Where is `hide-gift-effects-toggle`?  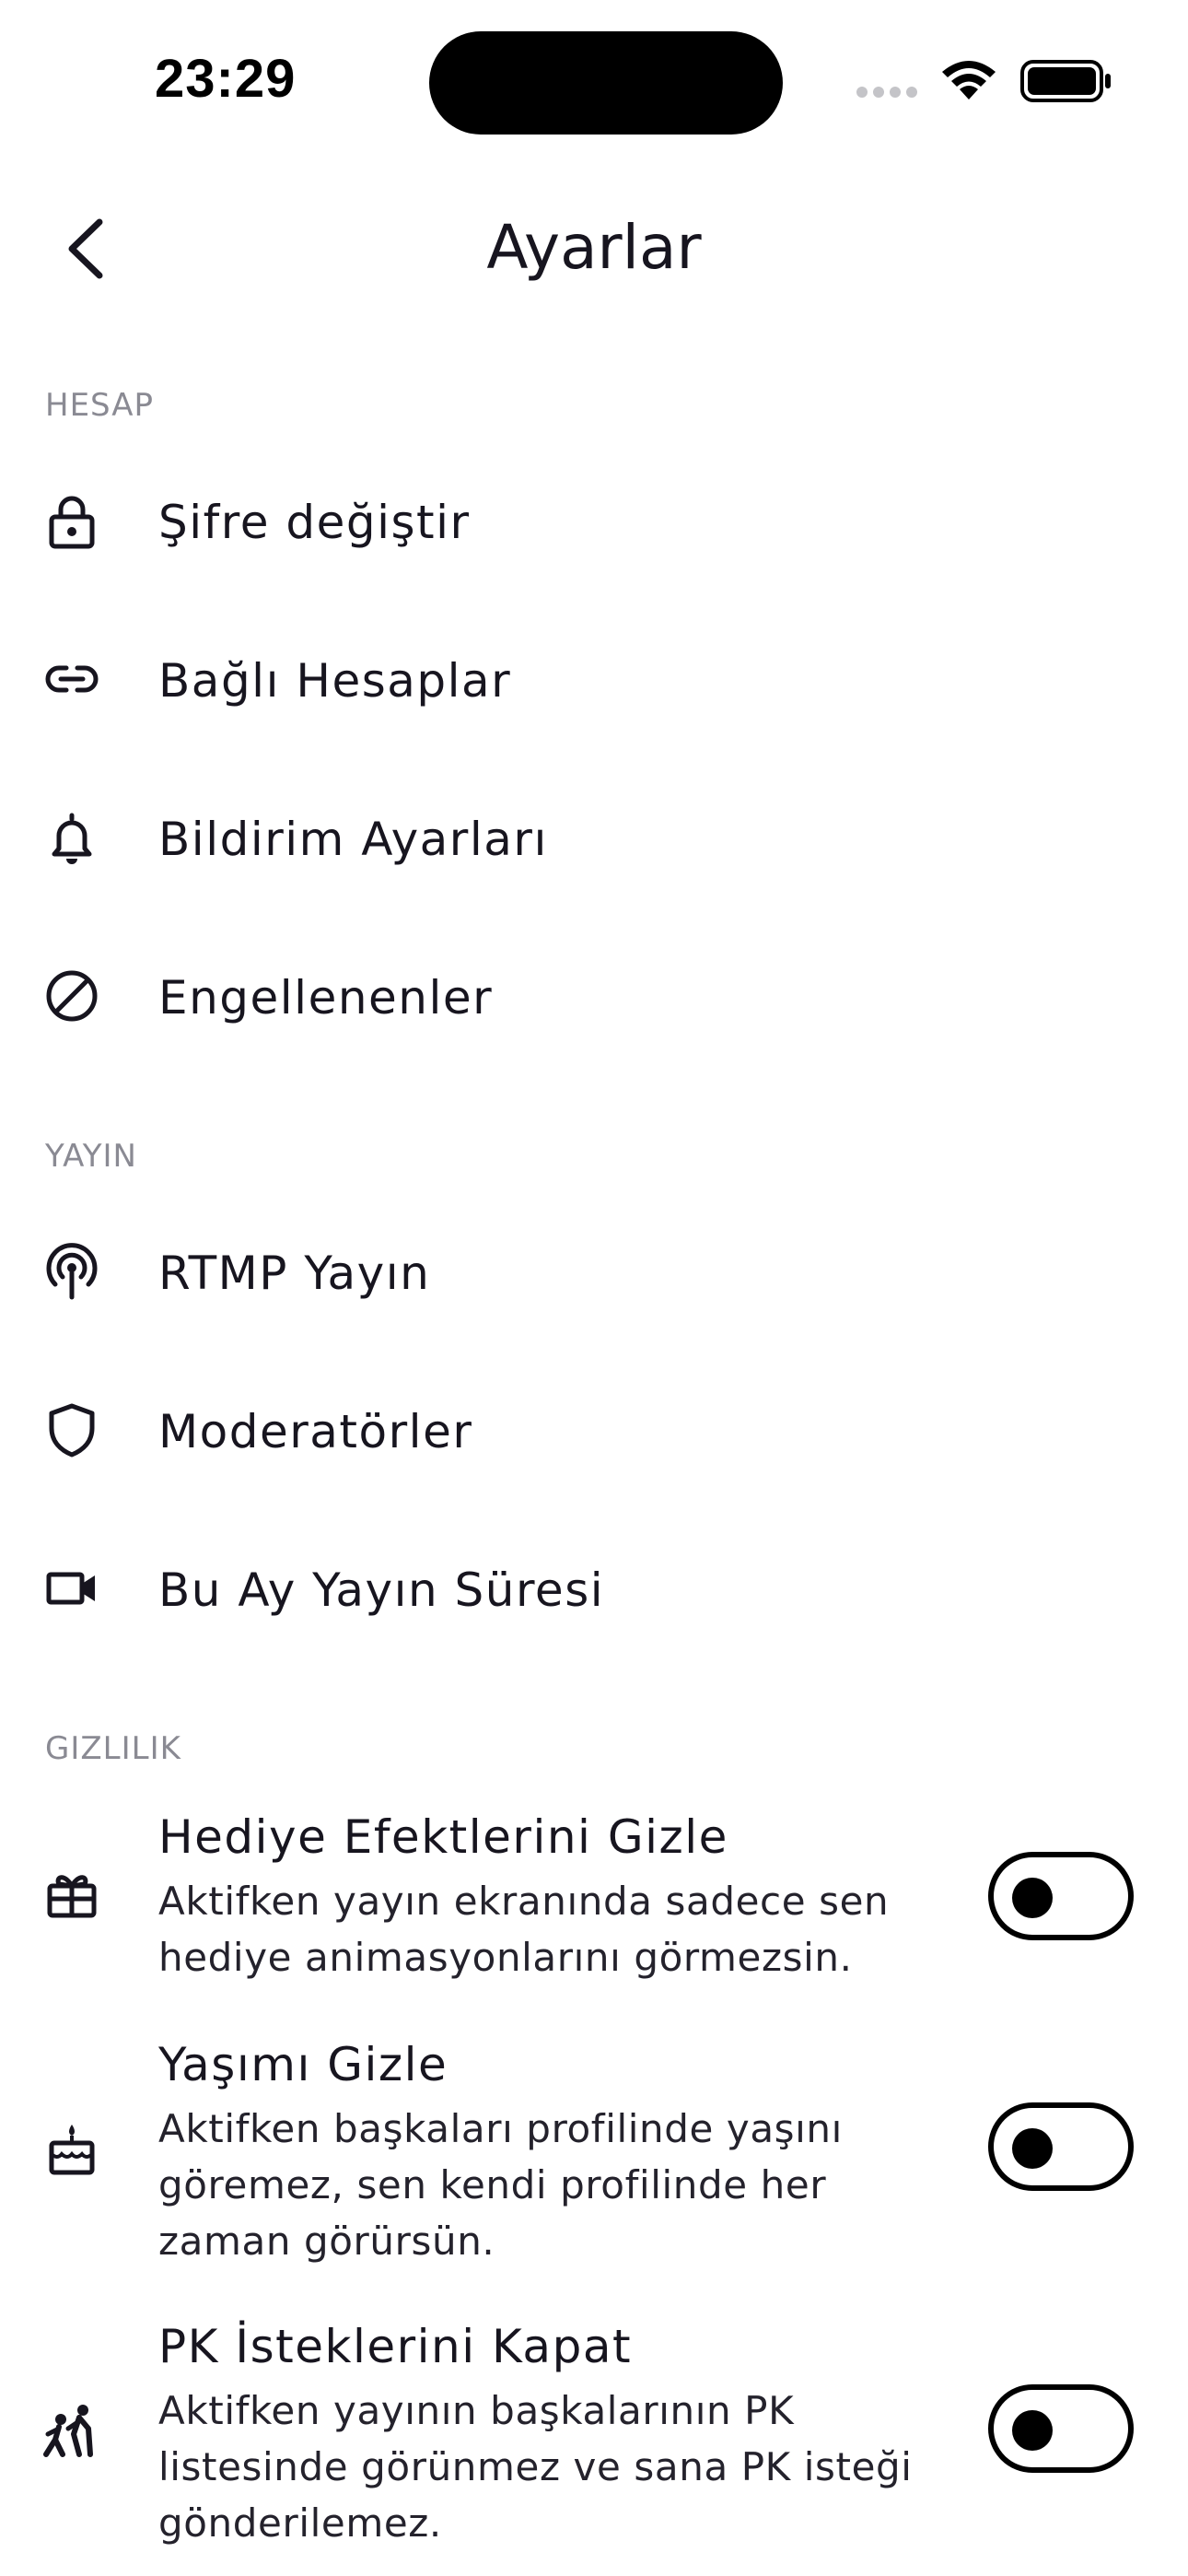
hide-gift-effects-toggle is located at coordinates (1061, 1896).